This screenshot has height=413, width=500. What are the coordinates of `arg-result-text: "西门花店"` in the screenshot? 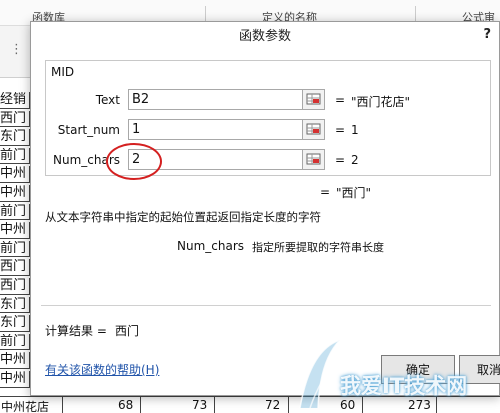 It's located at (381, 102).